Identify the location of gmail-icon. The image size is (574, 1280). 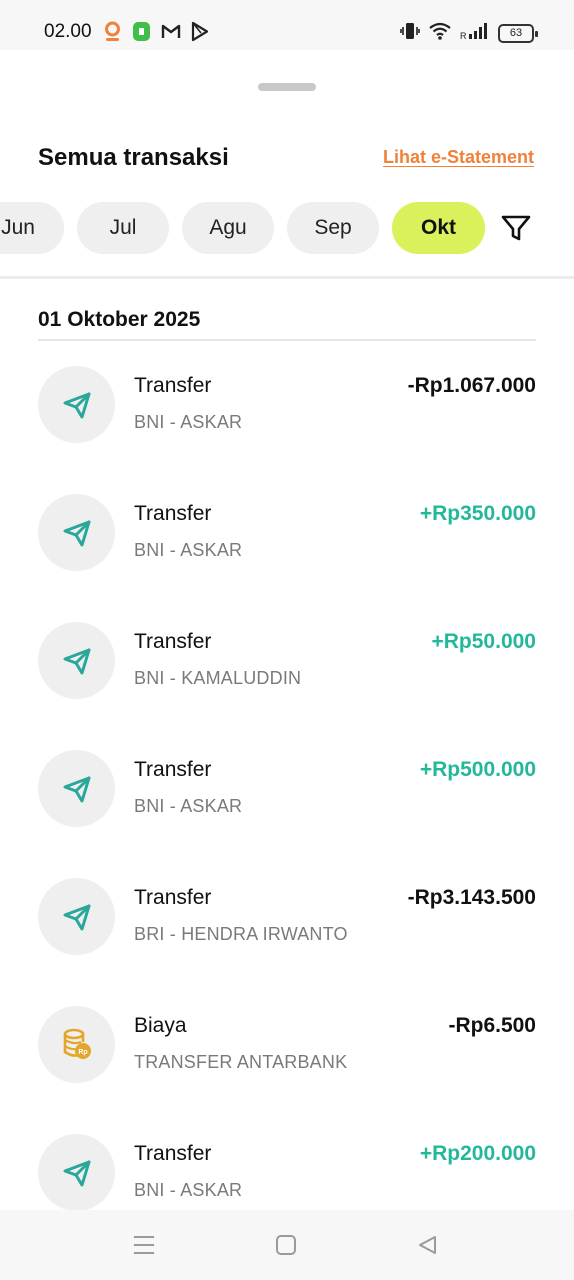
(171, 31).